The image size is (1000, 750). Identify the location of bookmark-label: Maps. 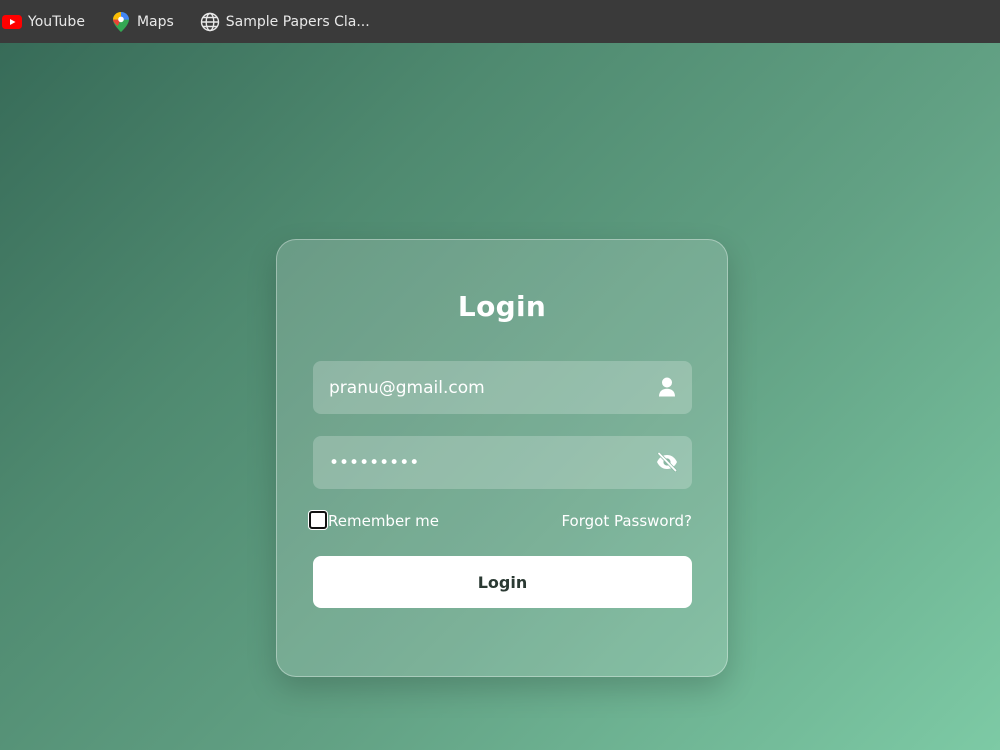
(155, 21).